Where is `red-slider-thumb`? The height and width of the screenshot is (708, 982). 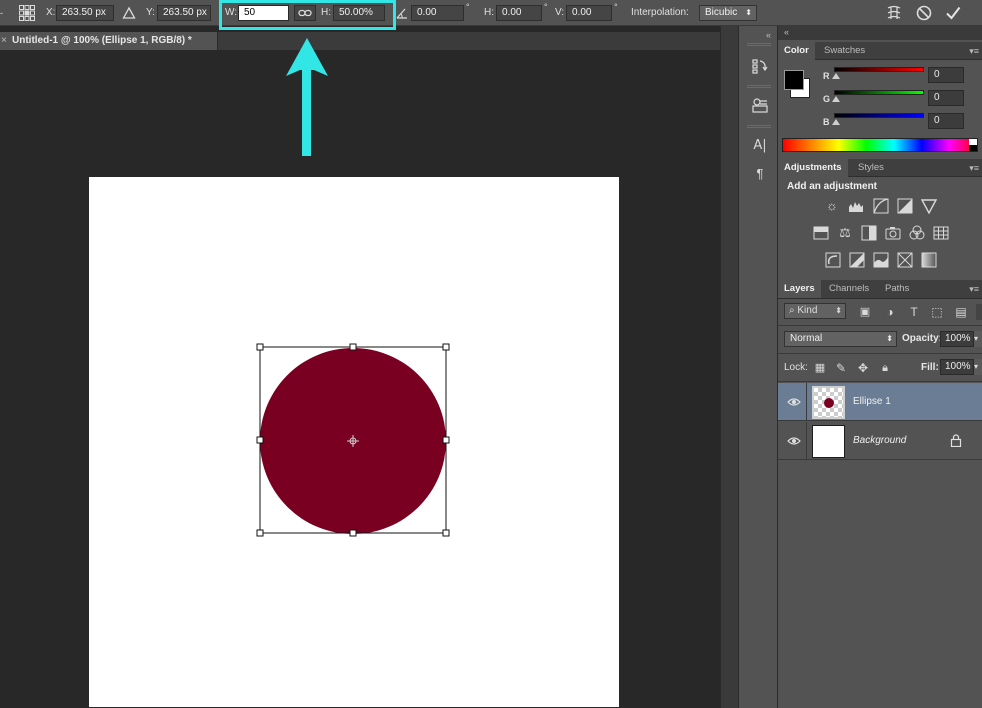 red-slider-thumb is located at coordinates (836, 76).